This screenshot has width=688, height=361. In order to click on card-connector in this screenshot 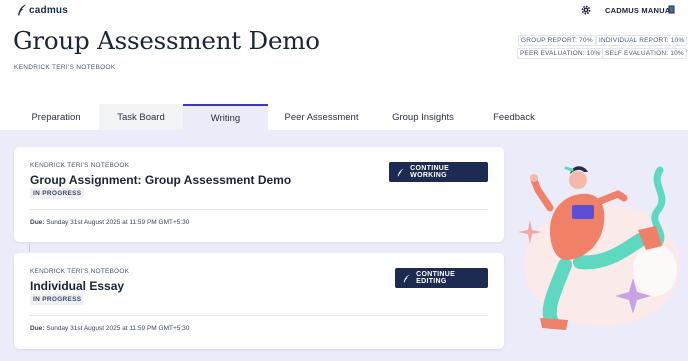, I will do `click(29, 248)`.